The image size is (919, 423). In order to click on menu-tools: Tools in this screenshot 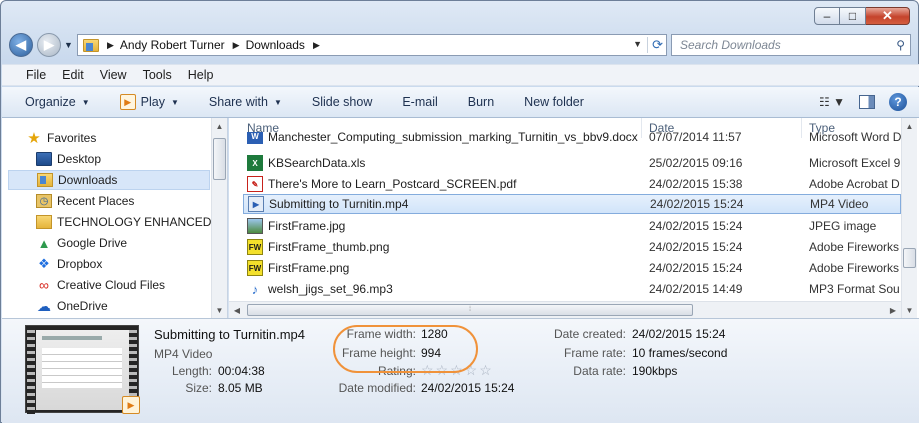, I will do `click(157, 75)`.